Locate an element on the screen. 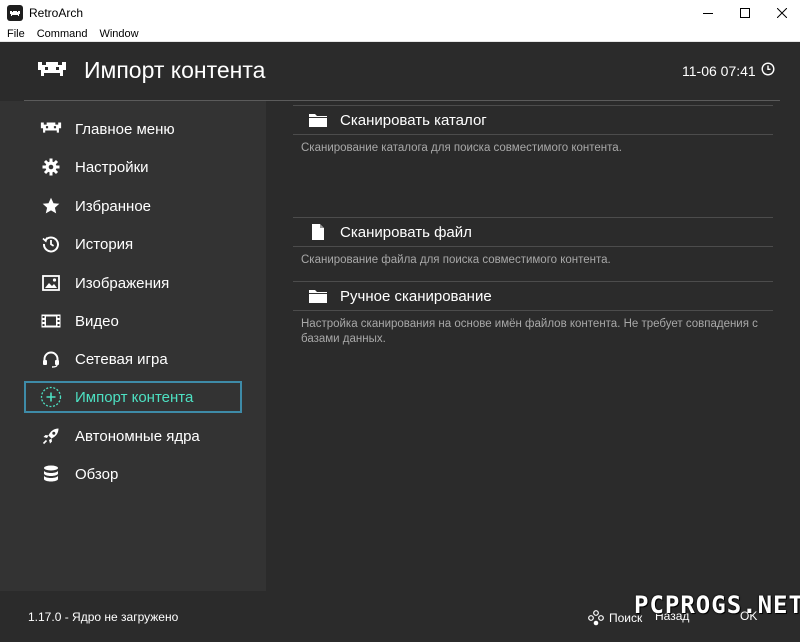  sidebar-item-label: Обзор is located at coordinates (97, 474).